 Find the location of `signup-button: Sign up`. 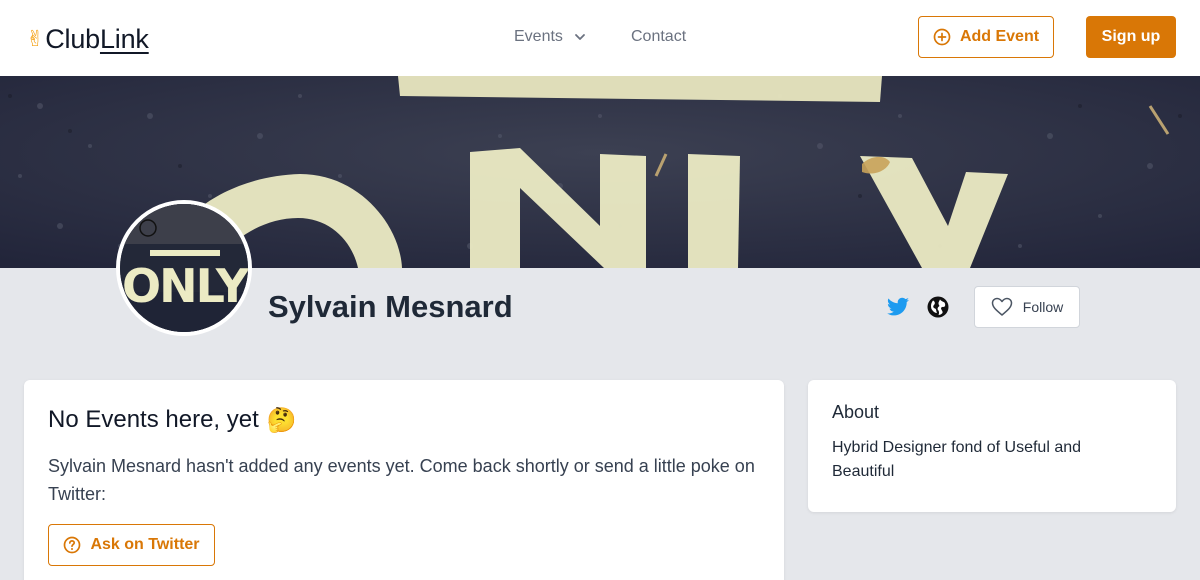

signup-button: Sign up is located at coordinates (1131, 37).